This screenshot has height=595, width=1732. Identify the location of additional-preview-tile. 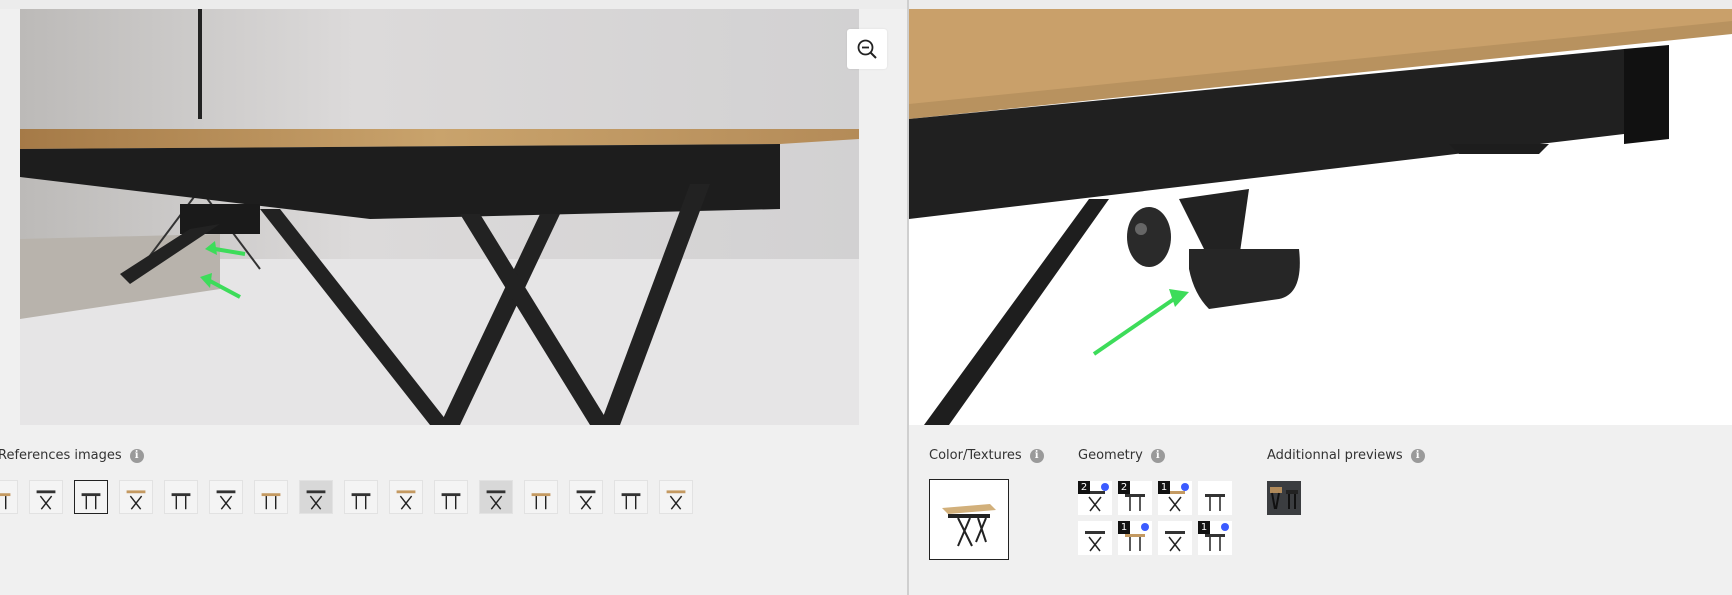
(1284, 498).